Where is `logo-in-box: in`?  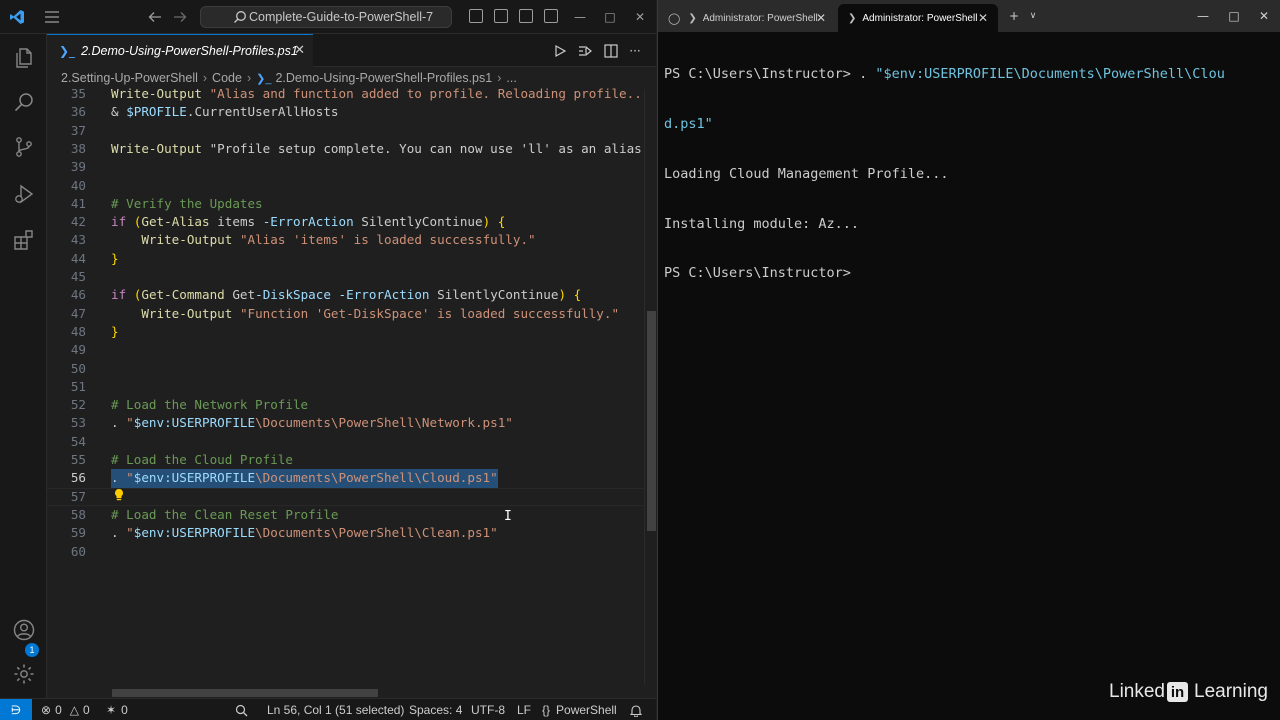
logo-in-box: in is located at coordinates (1177, 692).